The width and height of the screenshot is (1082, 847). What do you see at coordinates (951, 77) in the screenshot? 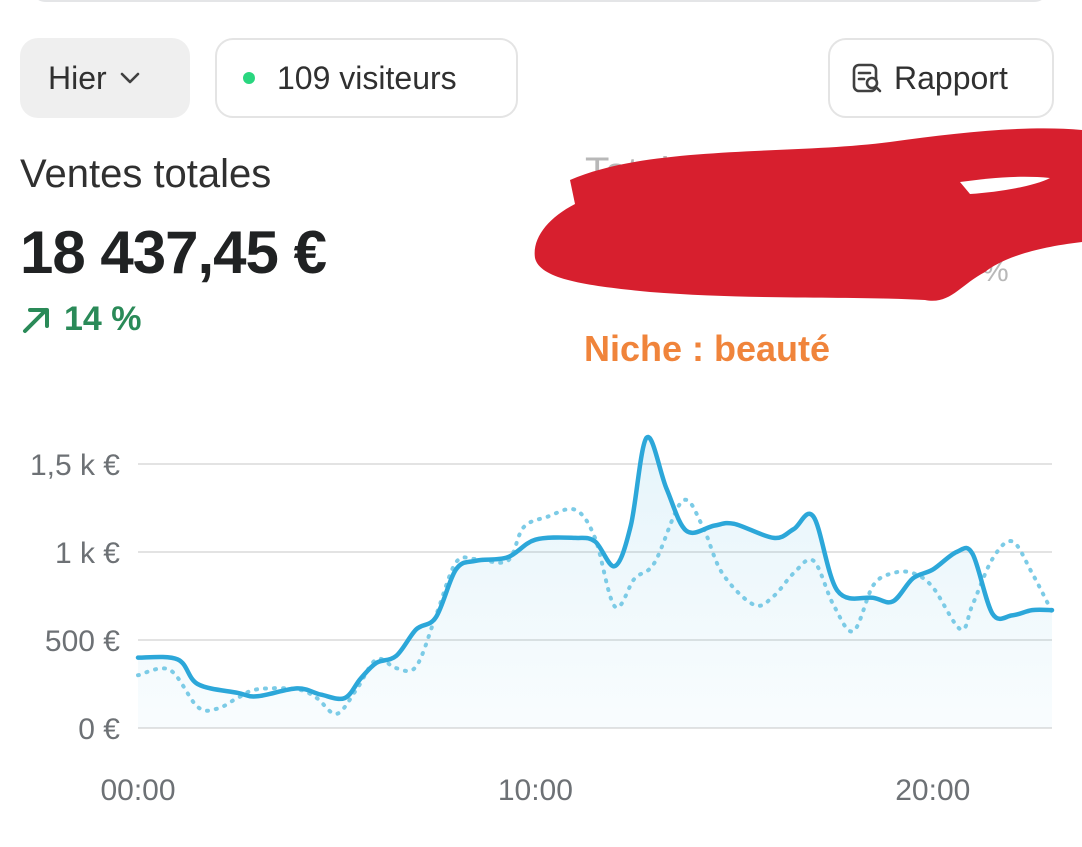
I see `report-label: Rapport` at bounding box center [951, 77].